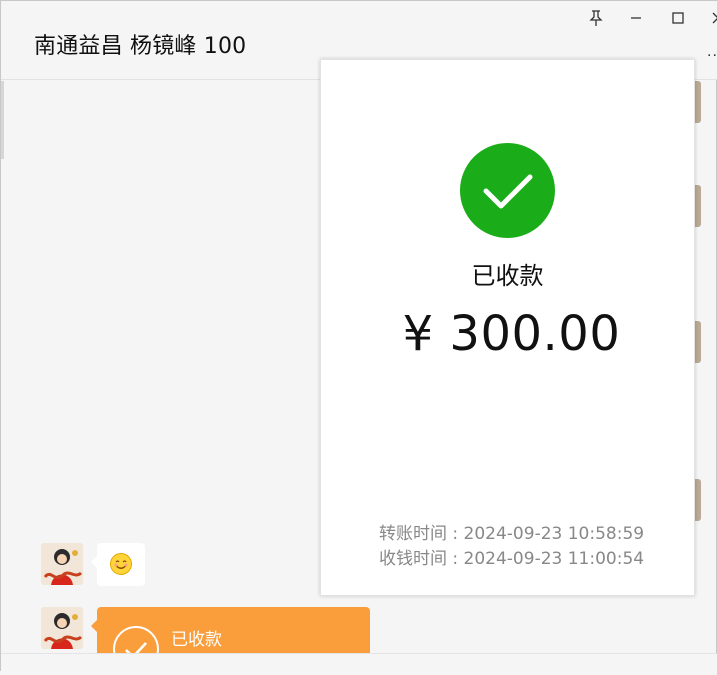  I want to click on maximize-icon, so click(678, 18).